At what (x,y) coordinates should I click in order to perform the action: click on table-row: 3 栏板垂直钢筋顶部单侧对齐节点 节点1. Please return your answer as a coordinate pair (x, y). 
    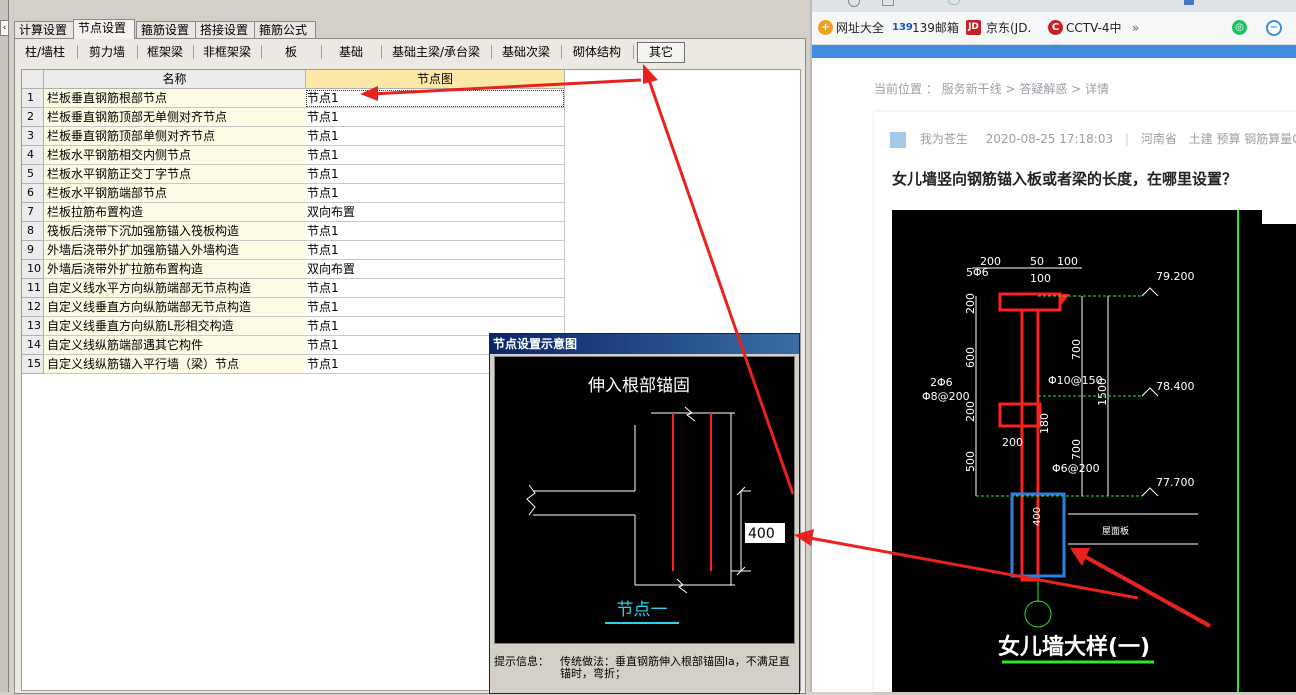
    Looking at the image, I should click on (293, 136).